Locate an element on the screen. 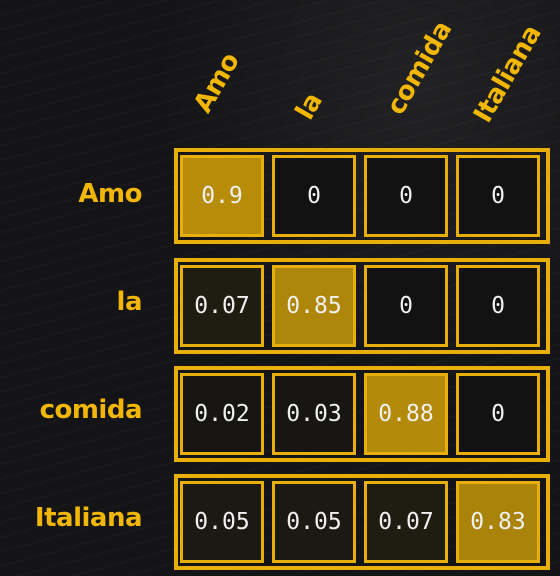  row-label: Amo is located at coordinates (110, 194).